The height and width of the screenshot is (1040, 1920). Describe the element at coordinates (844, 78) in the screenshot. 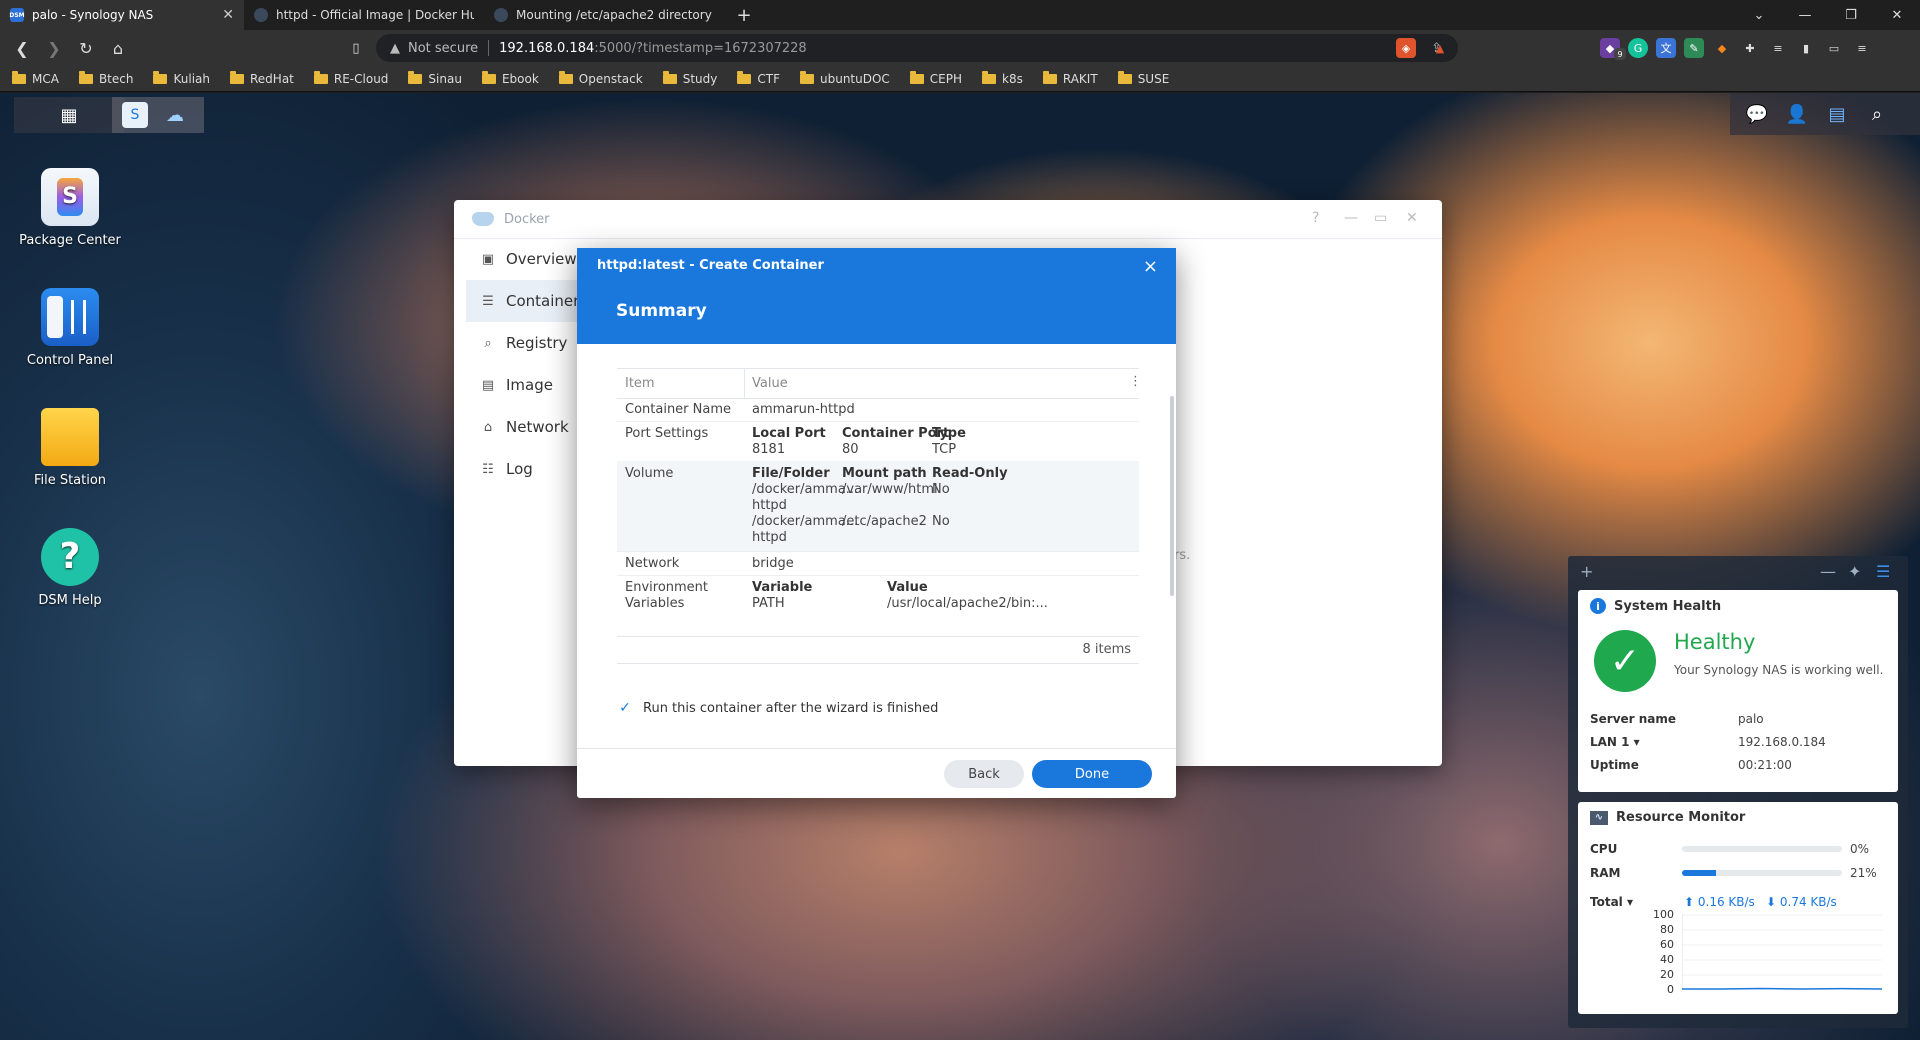

I see `bookmark-folder: ubuntuDOC` at that location.